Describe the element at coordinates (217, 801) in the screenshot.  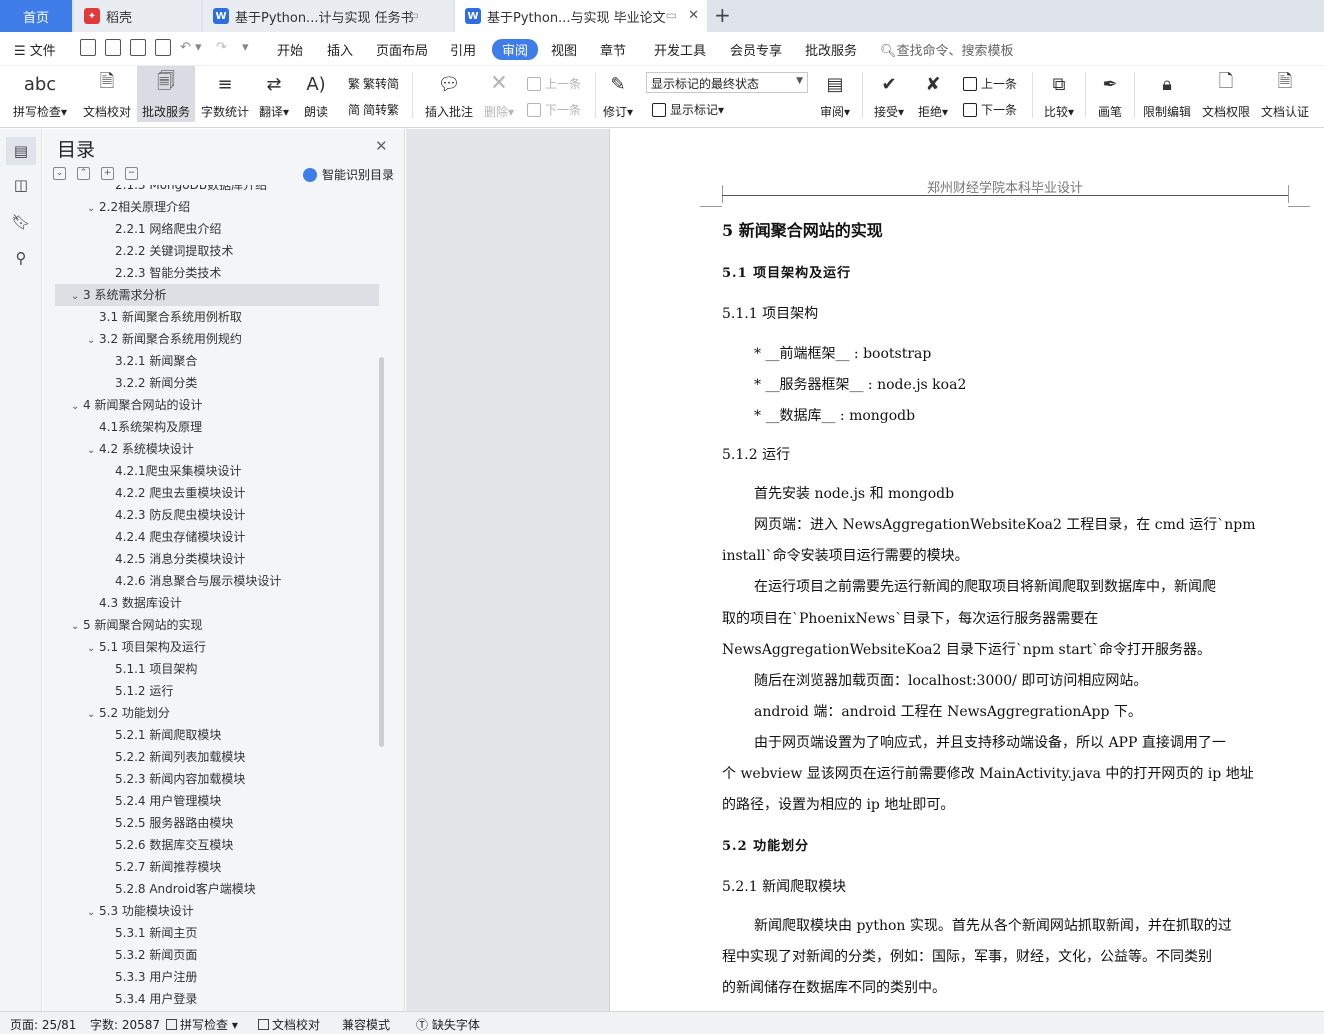
I see `toc-item: 5.2.4 用户管理模块` at that location.